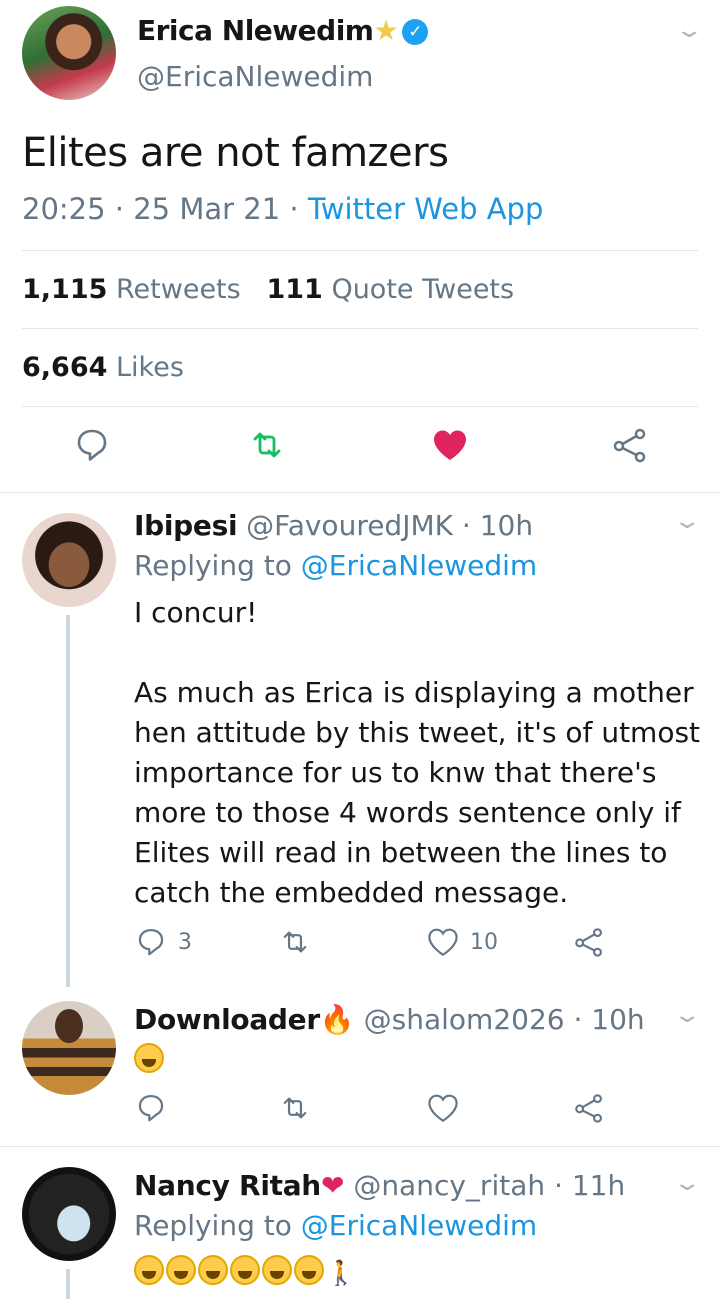  I want to click on reply-text-line: importance for us to knw that there's, so click(395, 772).